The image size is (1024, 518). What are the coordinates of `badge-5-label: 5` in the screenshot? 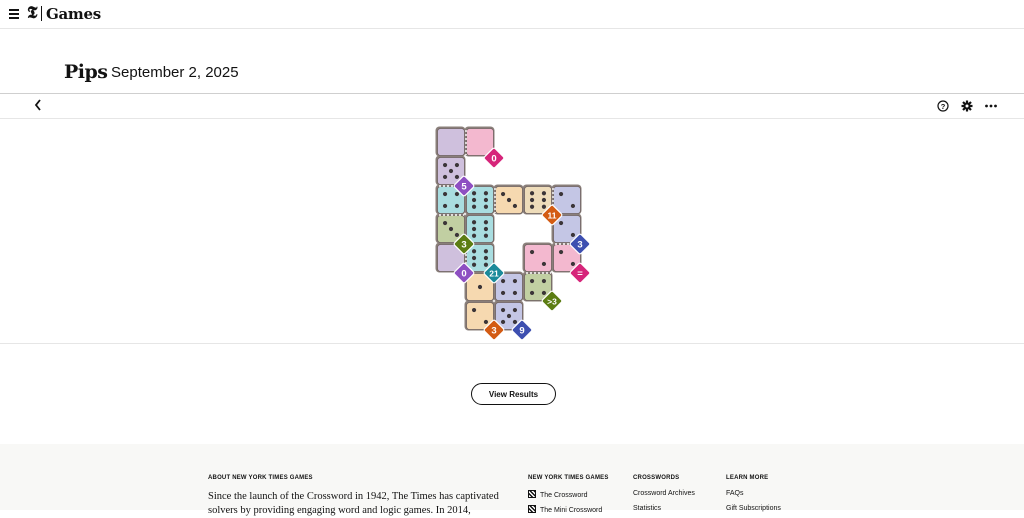 It's located at (464, 186).